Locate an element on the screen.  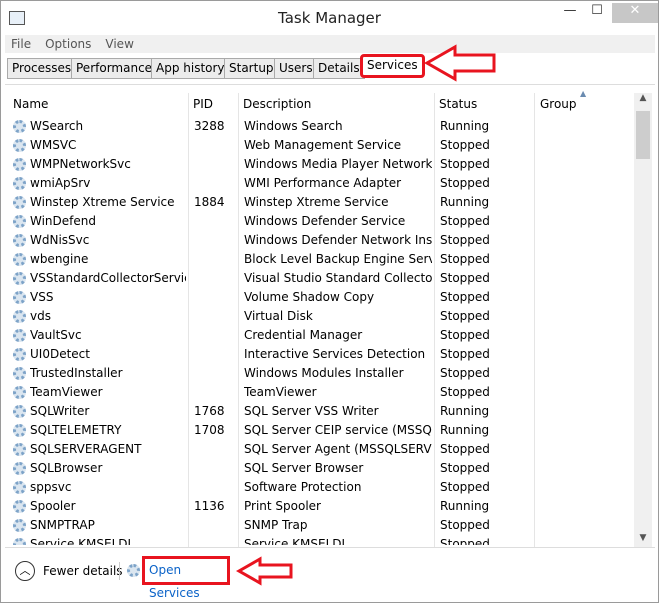
service-name: WMPNetworkSvc is located at coordinates (80, 164).